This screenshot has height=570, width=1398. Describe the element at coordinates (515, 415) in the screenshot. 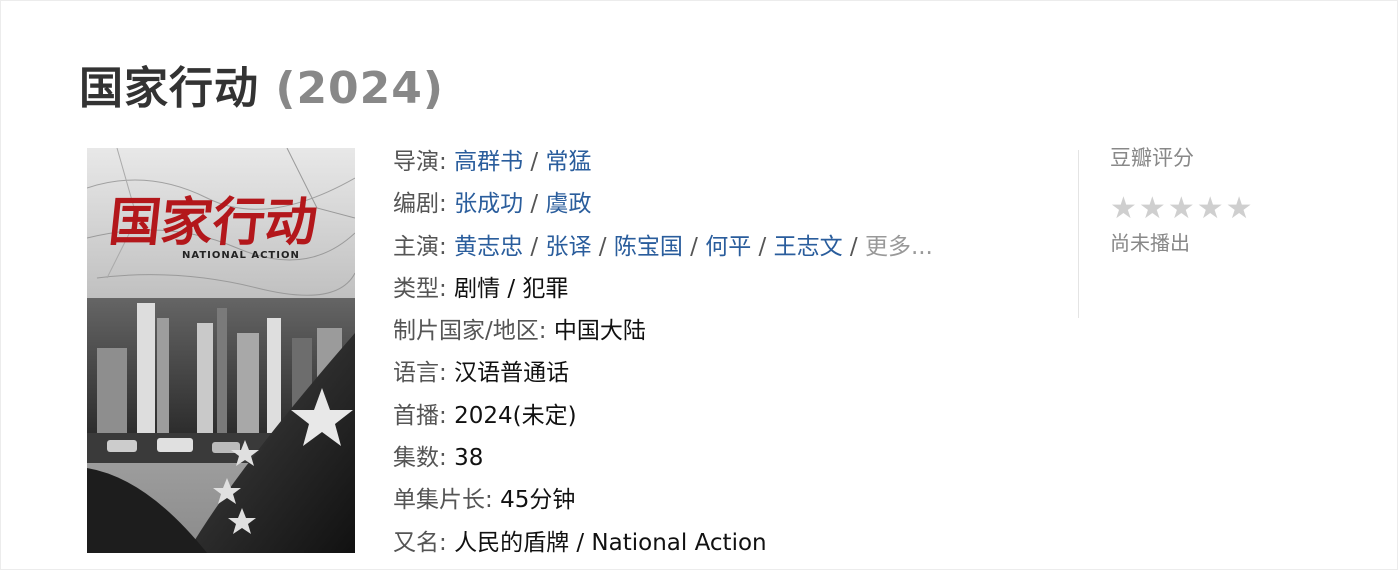

I see `premiere-value: 2024(未定)` at that location.